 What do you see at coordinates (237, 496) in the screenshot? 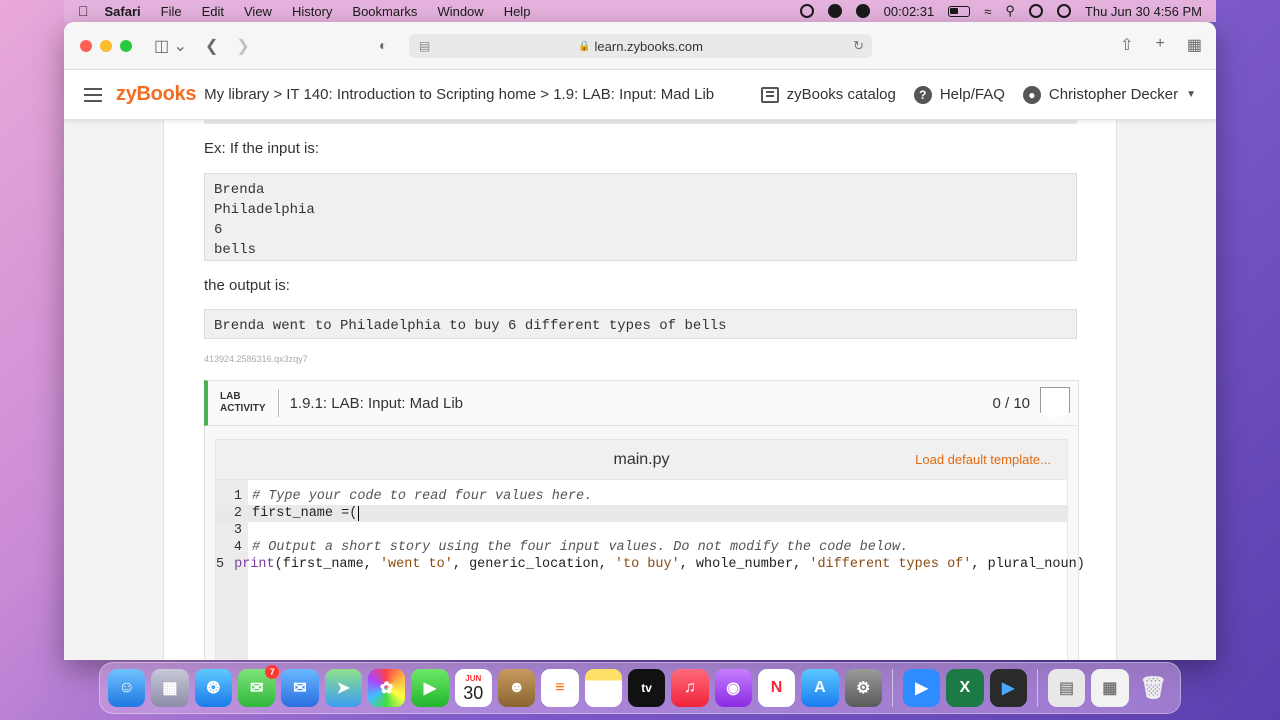
I see `line-number: 1` at bounding box center [237, 496].